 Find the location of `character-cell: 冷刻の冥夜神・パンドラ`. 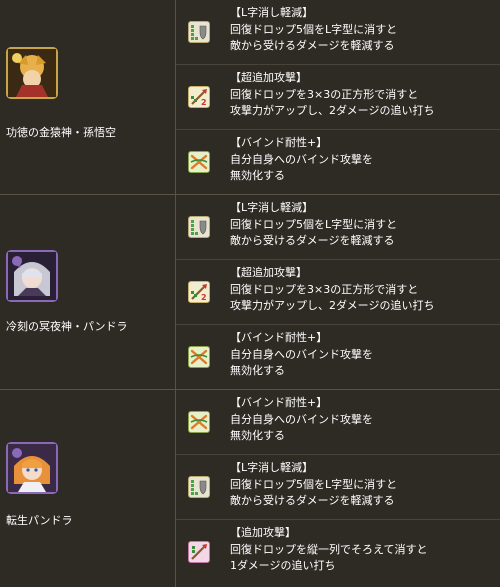

character-cell: 冷刻の冥夜神・パンドラ is located at coordinates (88, 292).